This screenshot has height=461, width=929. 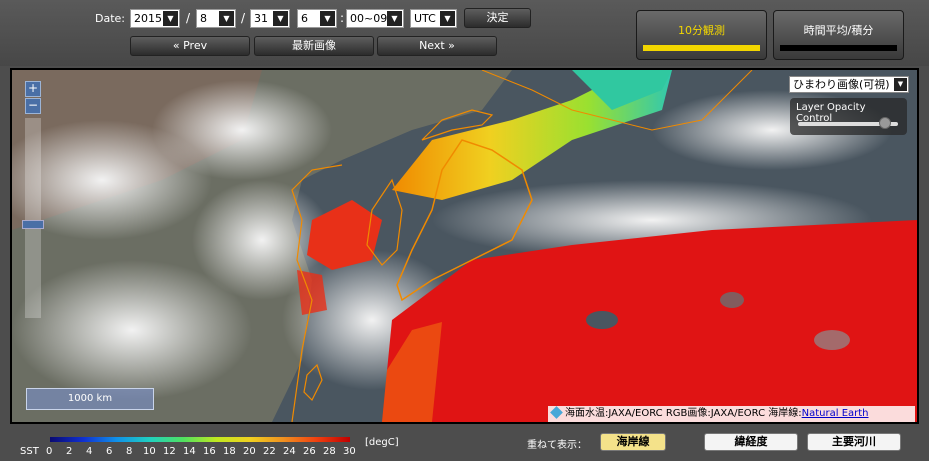 What do you see at coordinates (437, 46) in the screenshot?
I see `next-button: Next »` at bounding box center [437, 46].